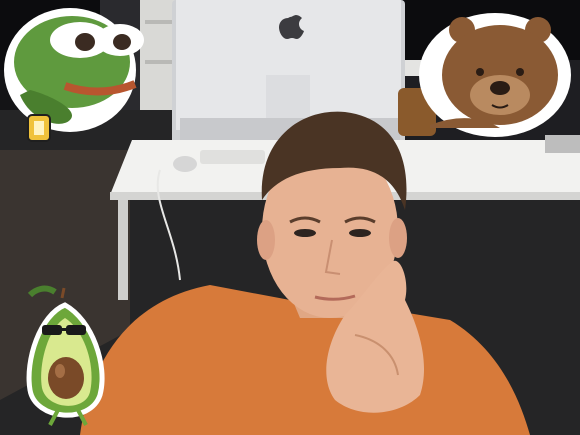 This screenshot has height=435, width=580. I want to click on mouse, so click(185, 164).